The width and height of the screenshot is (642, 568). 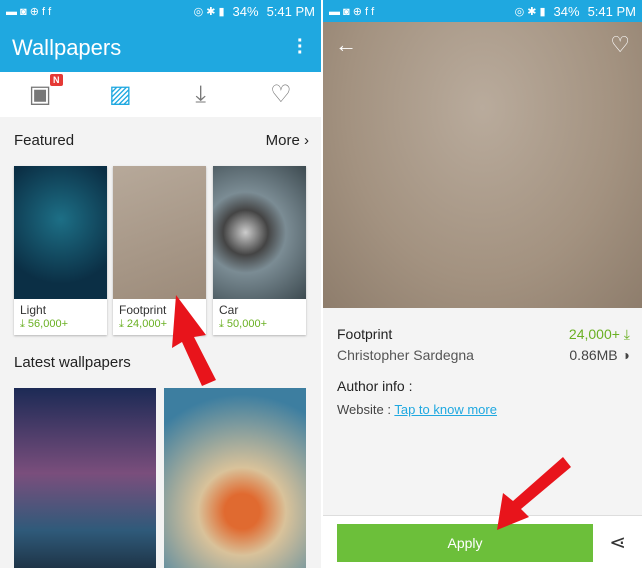 I want to click on share-icon: ⋖, so click(x=617, y=542).